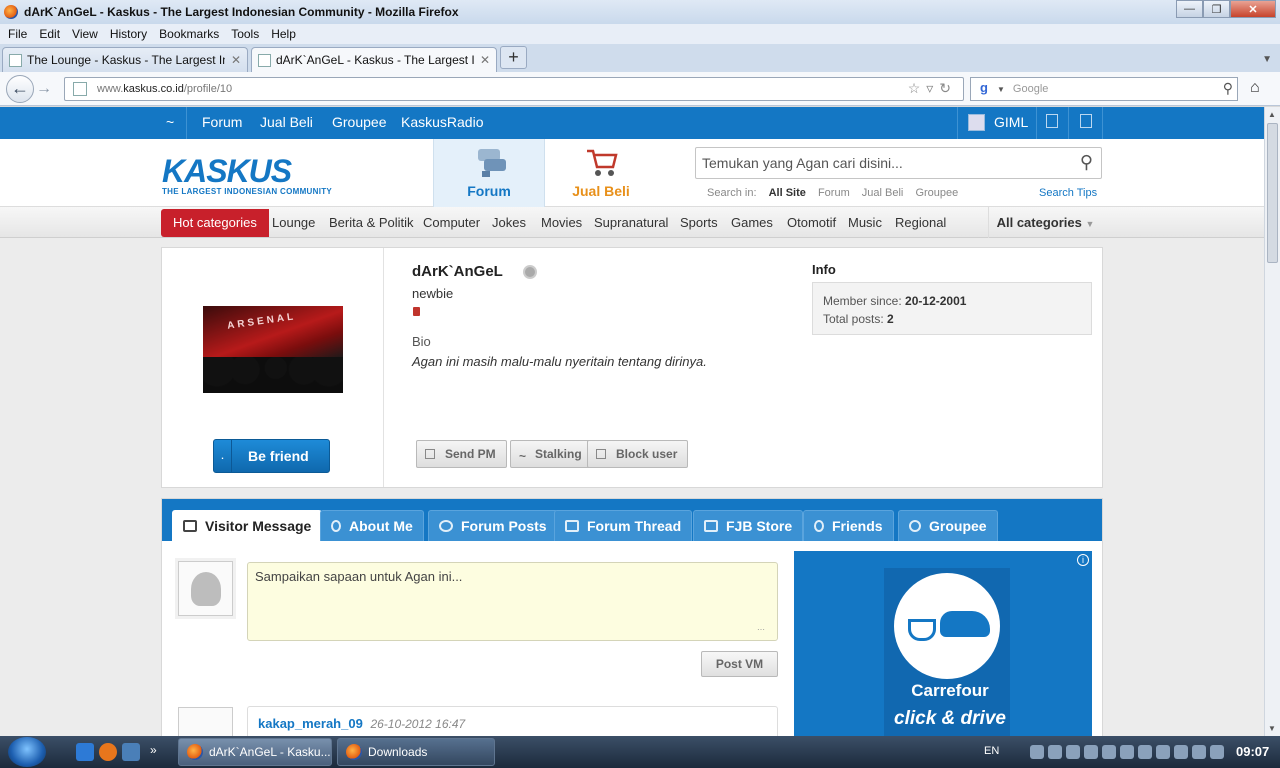  Describe the element at coordinates (932, 88) in the screenshot. I see `bookmark-star-icon: ☆▿↻` at that location.